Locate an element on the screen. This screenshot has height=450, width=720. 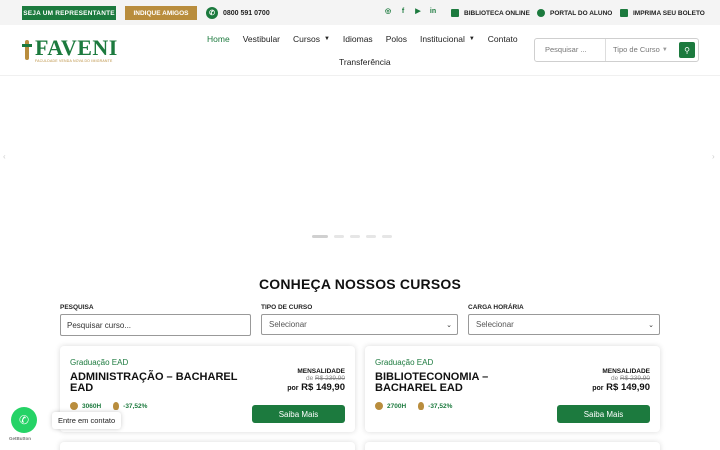
course-hours: 3060H is located at coordinates (92, 406).